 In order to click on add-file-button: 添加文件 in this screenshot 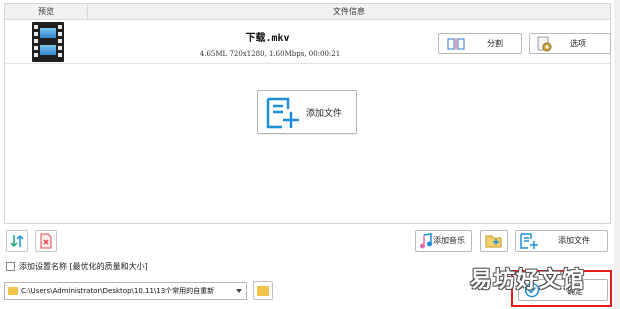, I will do `click(561, 241)`.